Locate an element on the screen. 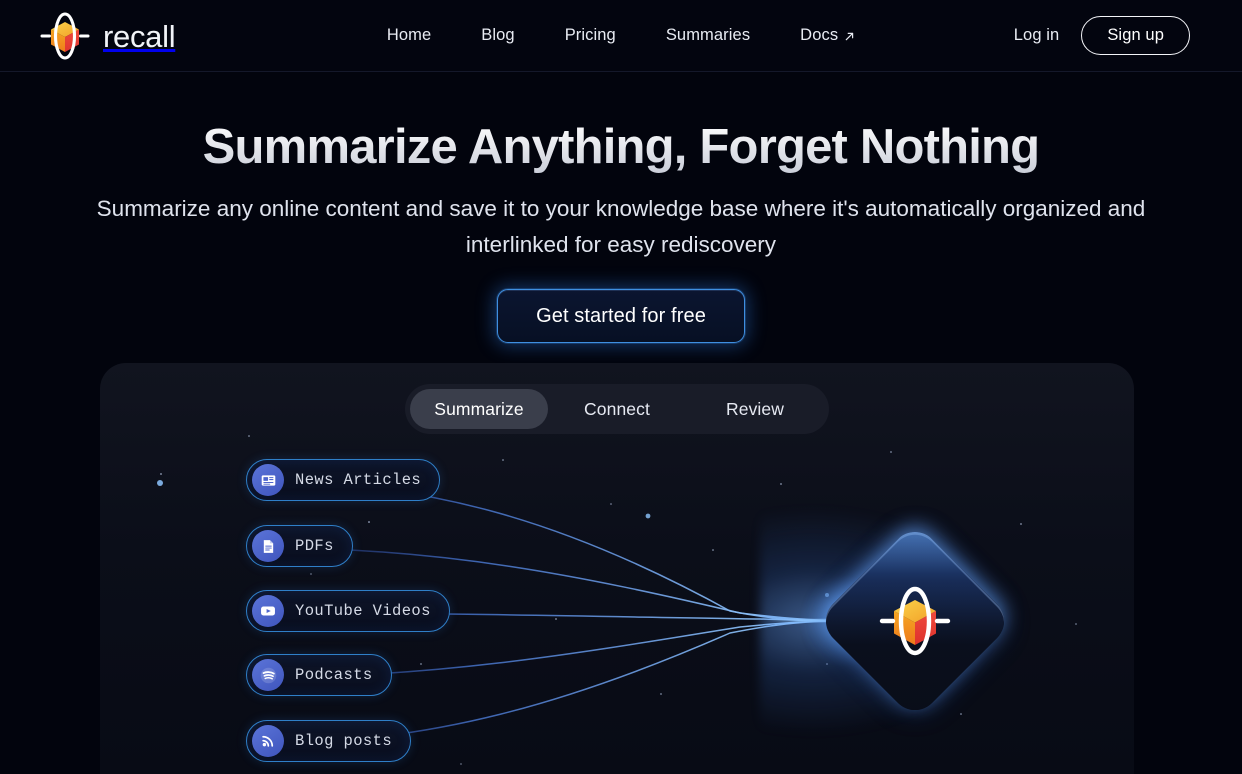 This screenshot has width=1242, height=774. brand-logo-link: recall is located at coordinates (106, 36).